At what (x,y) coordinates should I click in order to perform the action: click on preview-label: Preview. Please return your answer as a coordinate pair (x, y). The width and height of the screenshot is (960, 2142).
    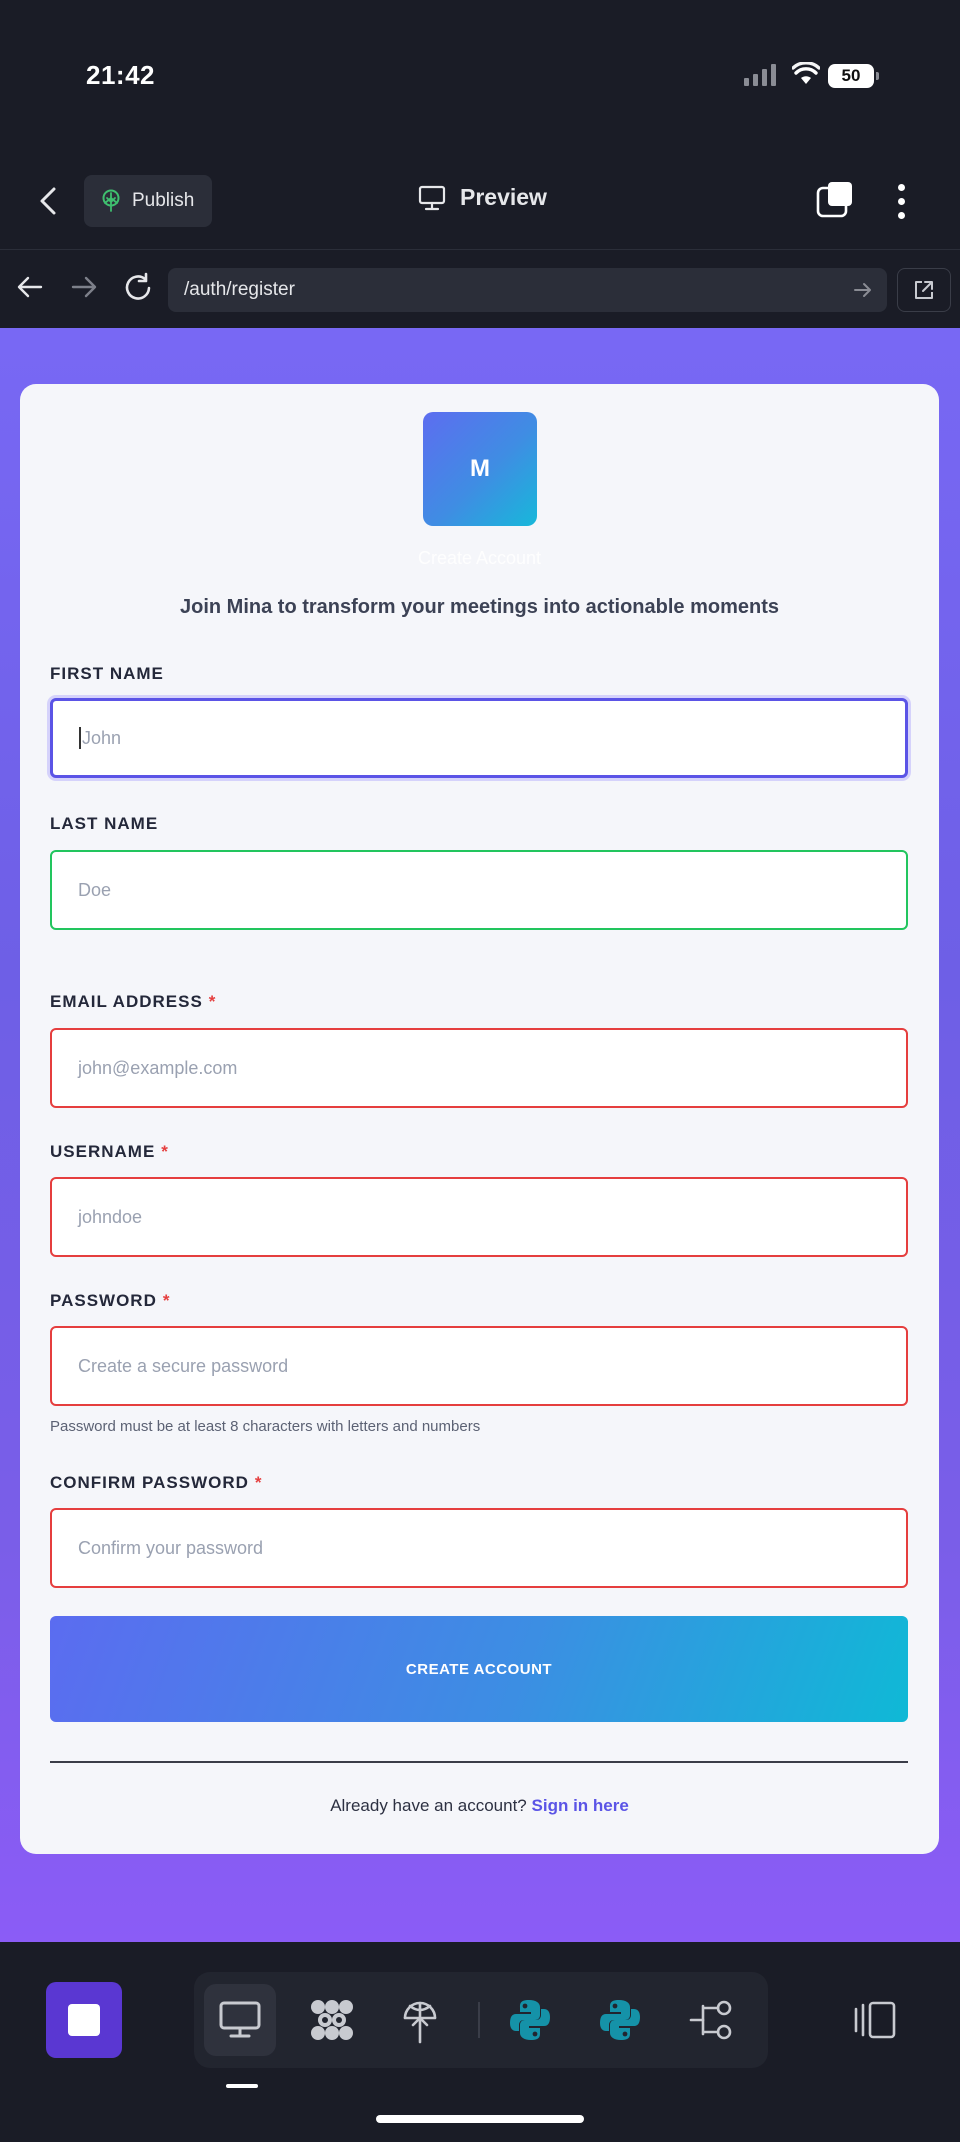
    Looking at the image, I should click on (503, 197).